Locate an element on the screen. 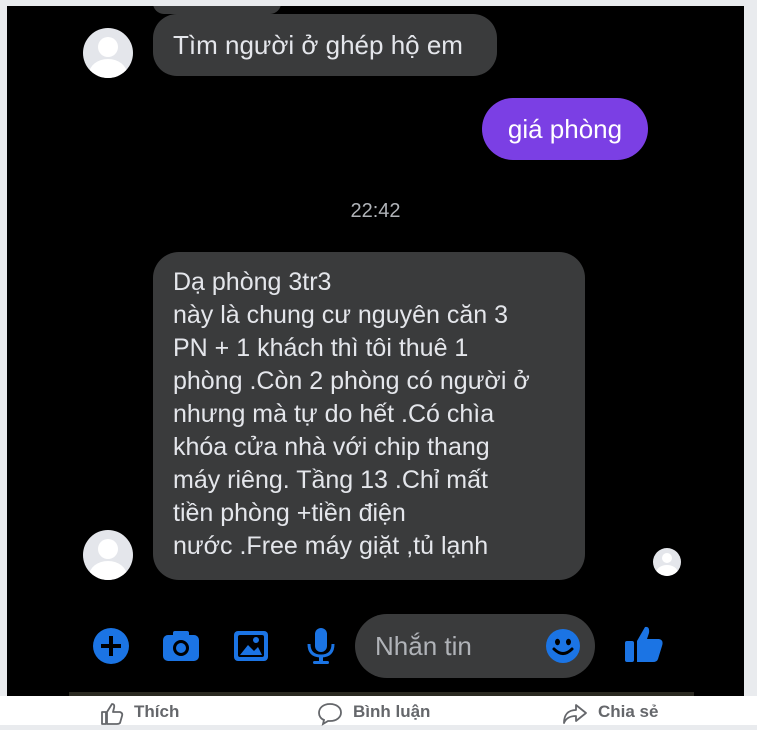 This screenshot has width=757, height=730. message-timestamp: 22:42 is located at coordinates (375, 211).